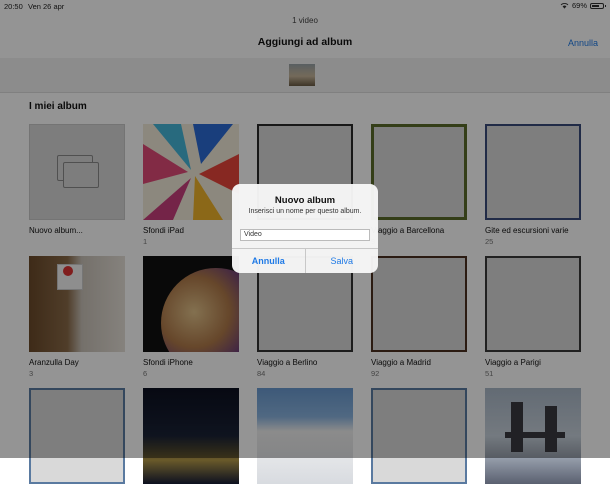 Image resolution: width=610 pixels, height=484 pixels. I want to click on dialog-cancel-button: Annulla, so click(269, 261).